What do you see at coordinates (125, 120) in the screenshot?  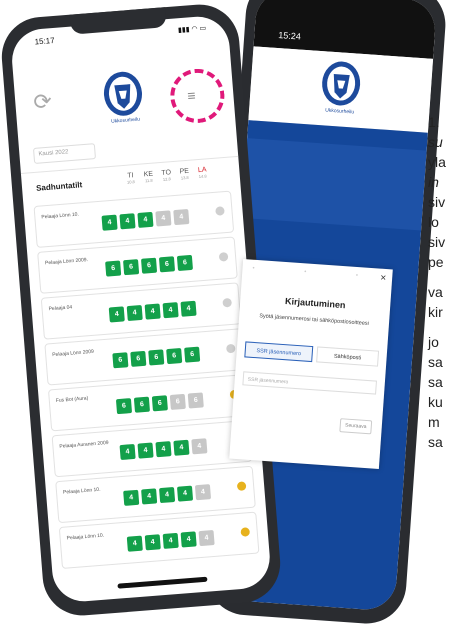 I see `logo-label: Ukkosurheilu` at bounding box center [125, 120].